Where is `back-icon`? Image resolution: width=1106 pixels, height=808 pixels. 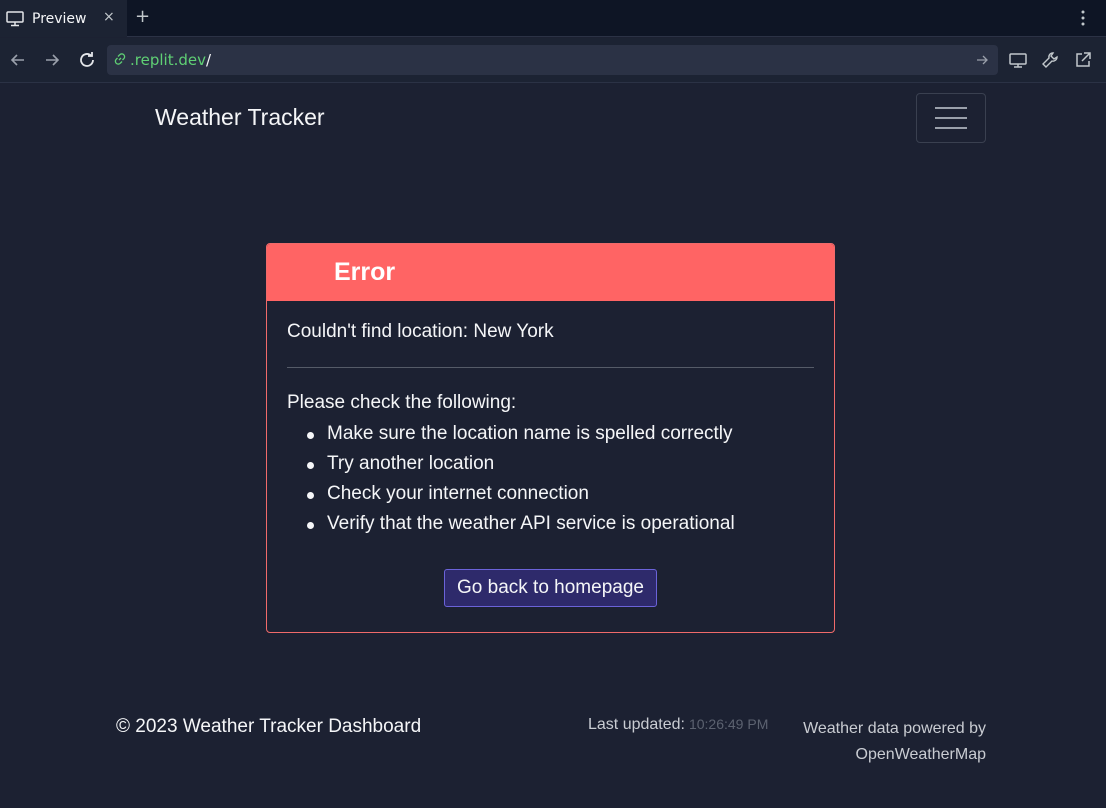 back-icon is located at coordinates (18, 60).